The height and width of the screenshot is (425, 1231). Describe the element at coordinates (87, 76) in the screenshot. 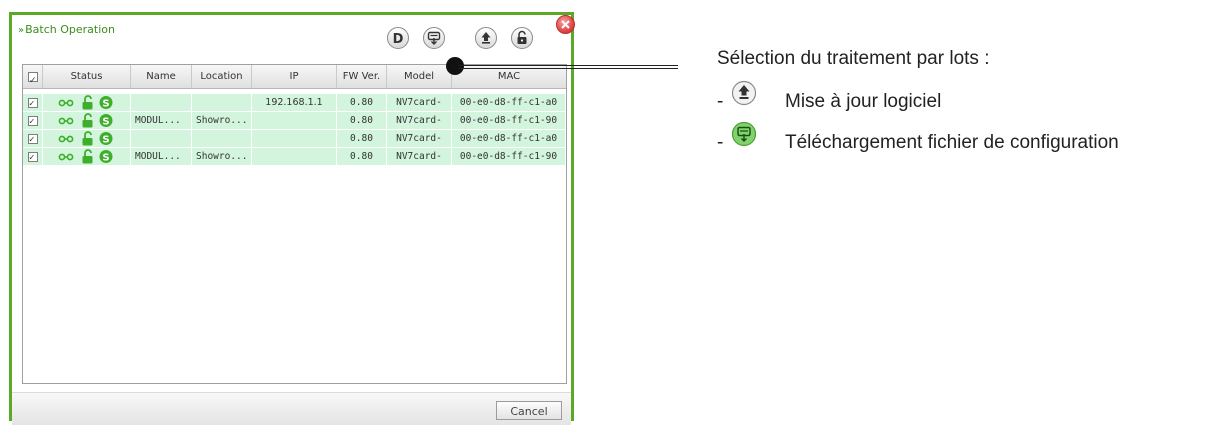

I see `header-status: Status` at that location.